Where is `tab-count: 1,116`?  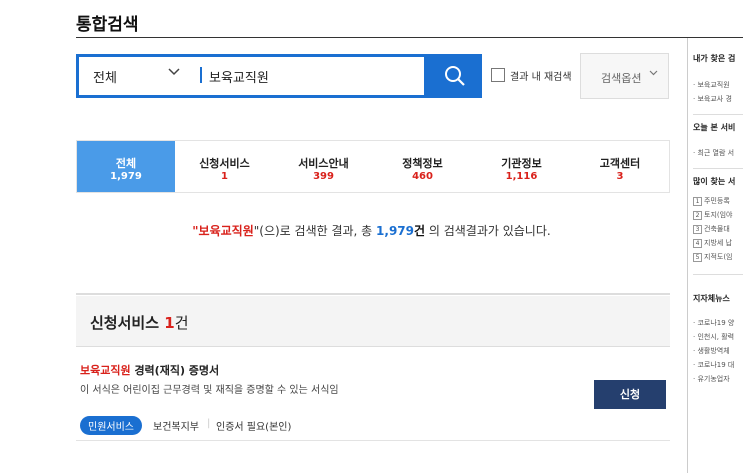
tab-count: 1,116 is located at coordinates (521, 176).